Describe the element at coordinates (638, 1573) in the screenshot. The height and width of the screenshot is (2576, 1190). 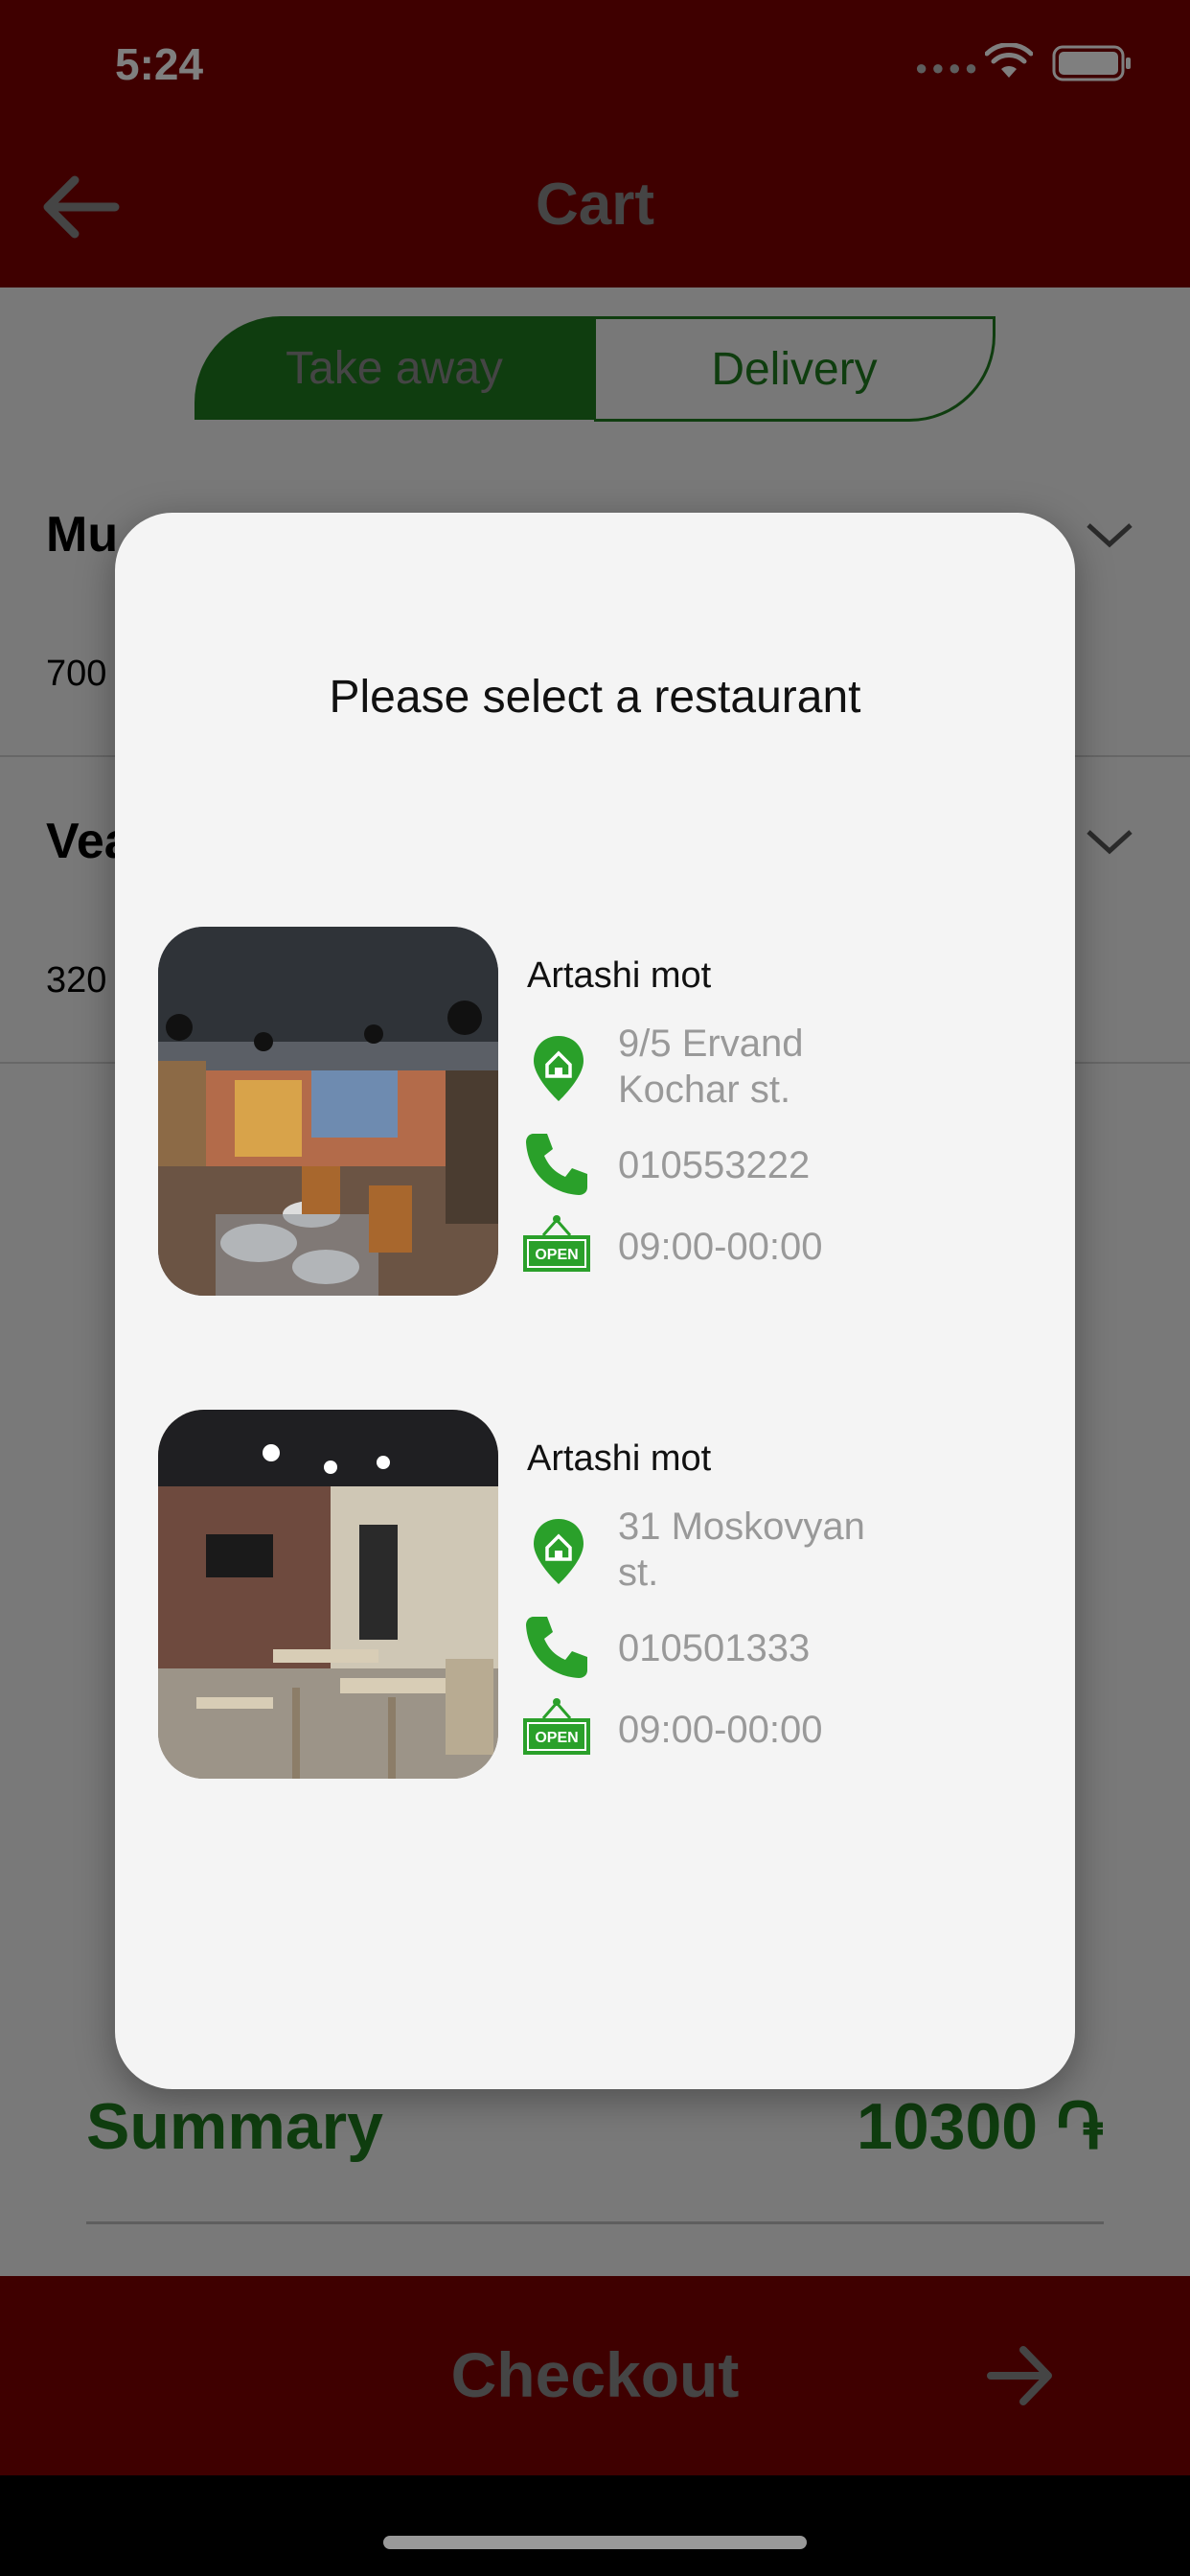
I see `address-line: st.` at that location.